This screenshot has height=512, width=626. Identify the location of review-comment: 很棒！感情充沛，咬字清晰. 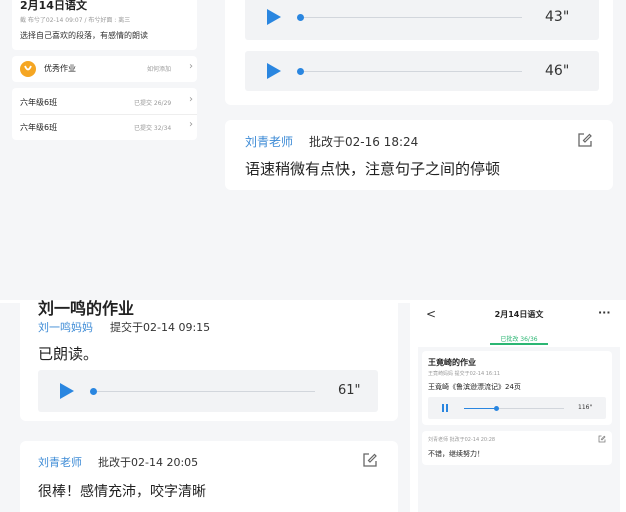
(122, 492).